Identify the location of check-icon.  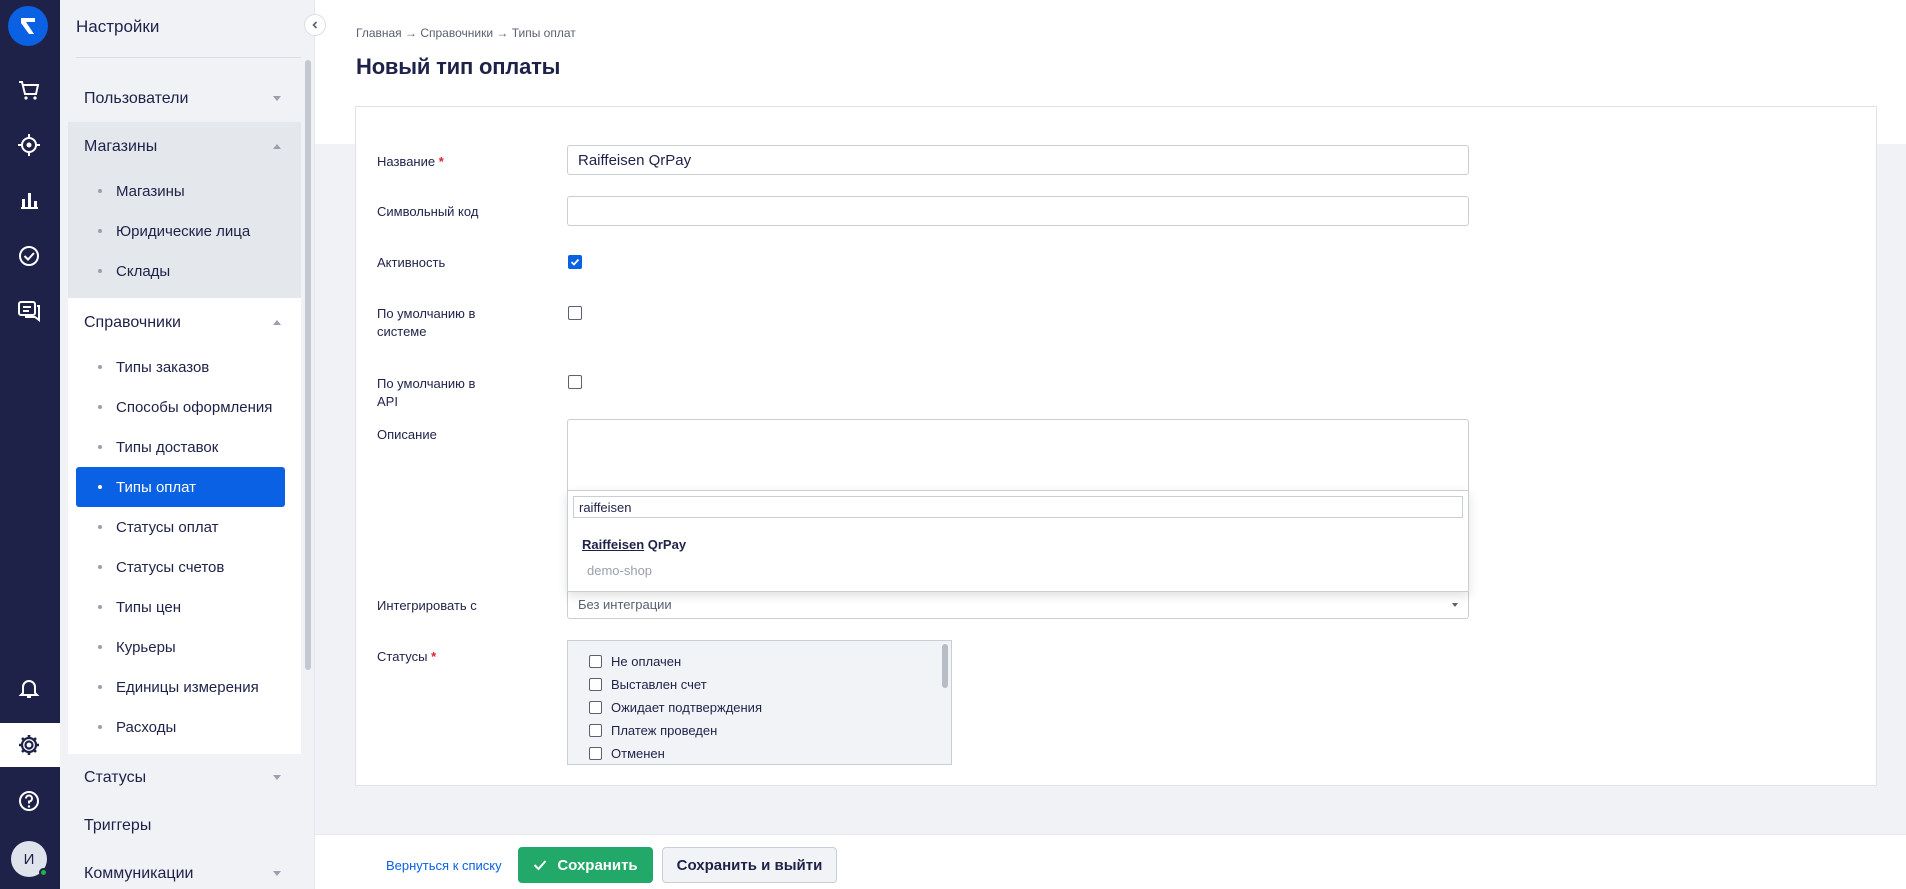
(540, 865).